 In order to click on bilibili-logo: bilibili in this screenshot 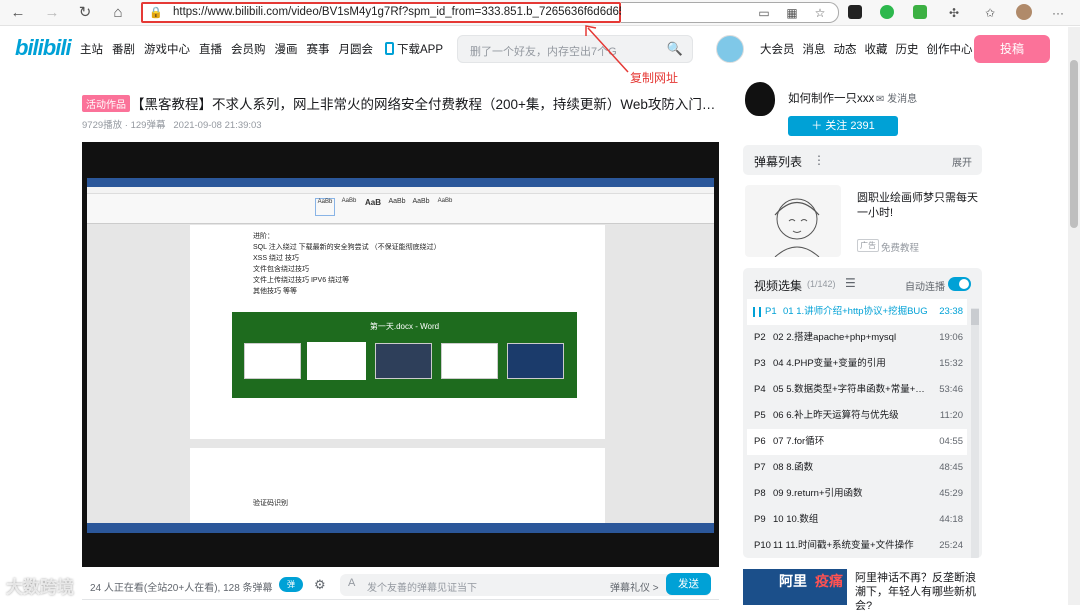, I will do `click(43, 48)`.